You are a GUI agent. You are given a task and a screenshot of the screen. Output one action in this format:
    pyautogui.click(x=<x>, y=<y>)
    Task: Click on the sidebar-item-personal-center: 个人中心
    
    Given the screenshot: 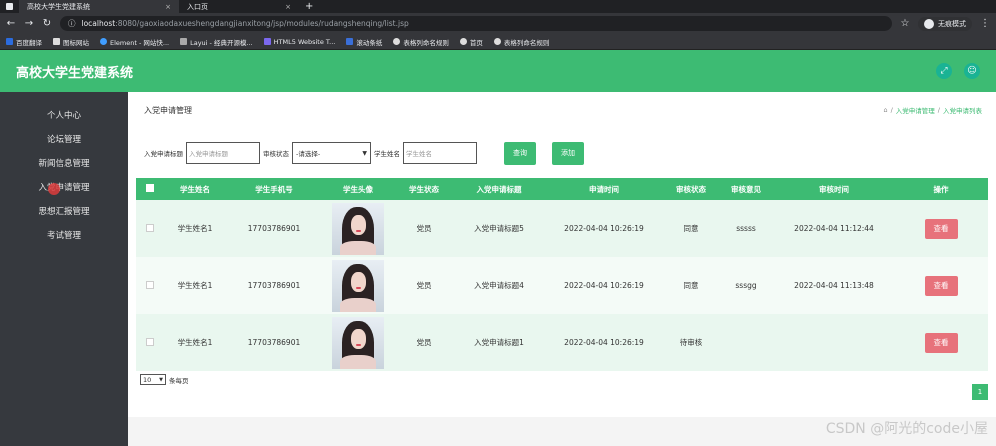 What is the action you would take?
    pyautogui.click(x=64, y=115)
    